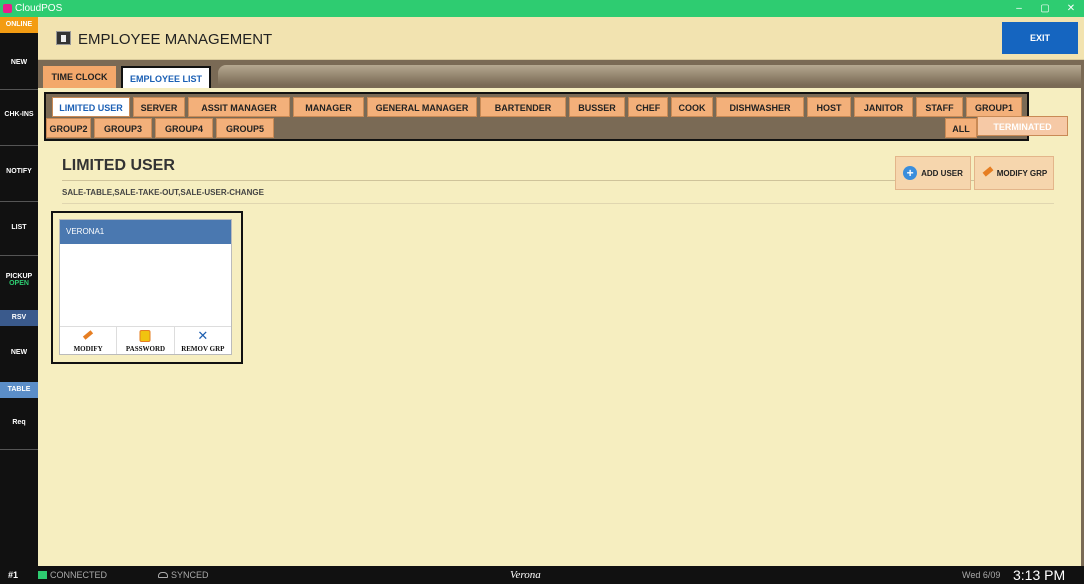 The height and width of the screenshot is (584, 1084). I want to click on section-title: LIMITED USER, so click(118, 165).